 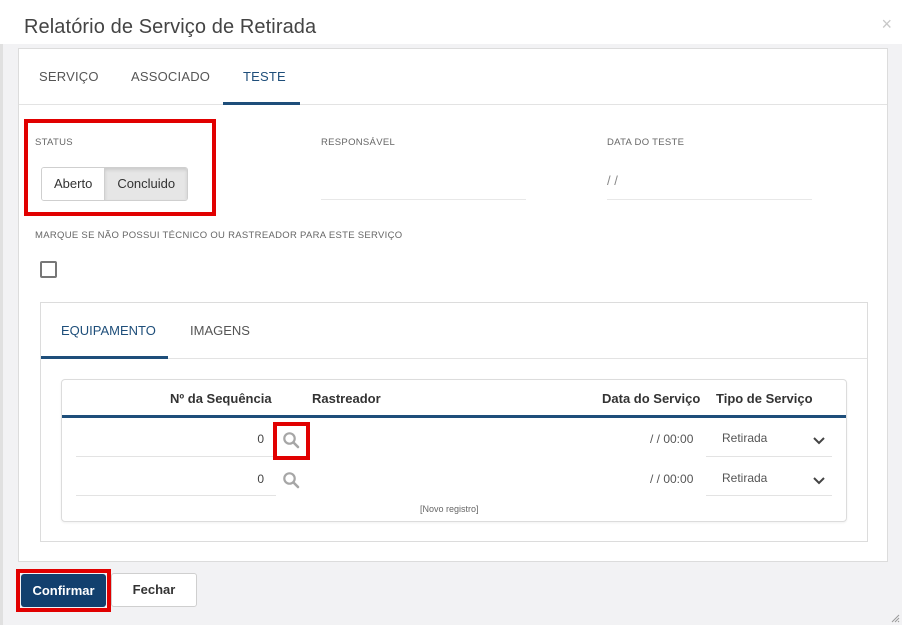 What do you see at coordinates (63, 590) in the screenshot?
I see `confirm-button: Confirmar` at bounding box center [63, 590].